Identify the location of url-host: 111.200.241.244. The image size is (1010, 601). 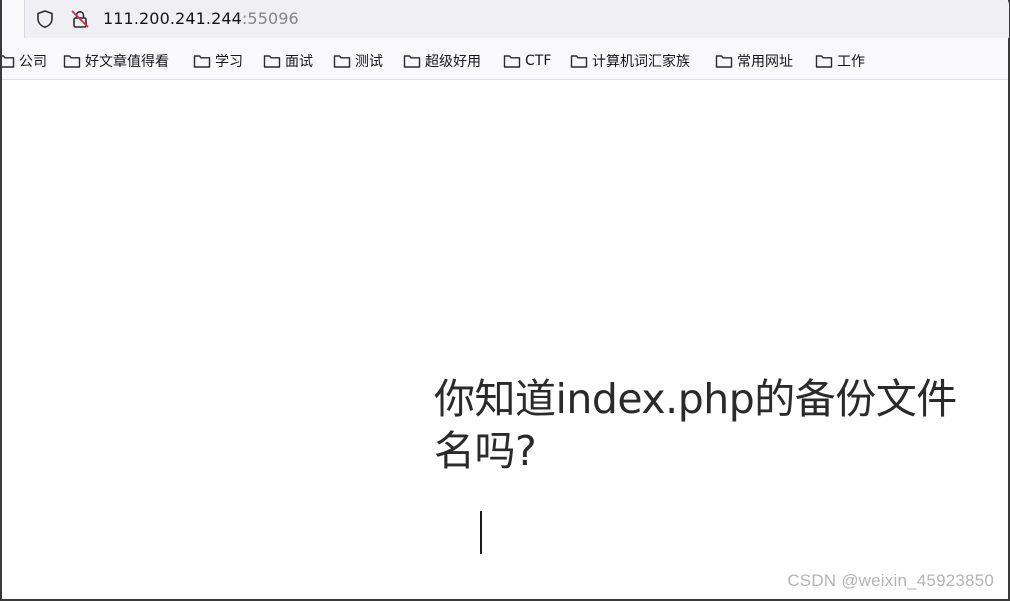
(172, 18).